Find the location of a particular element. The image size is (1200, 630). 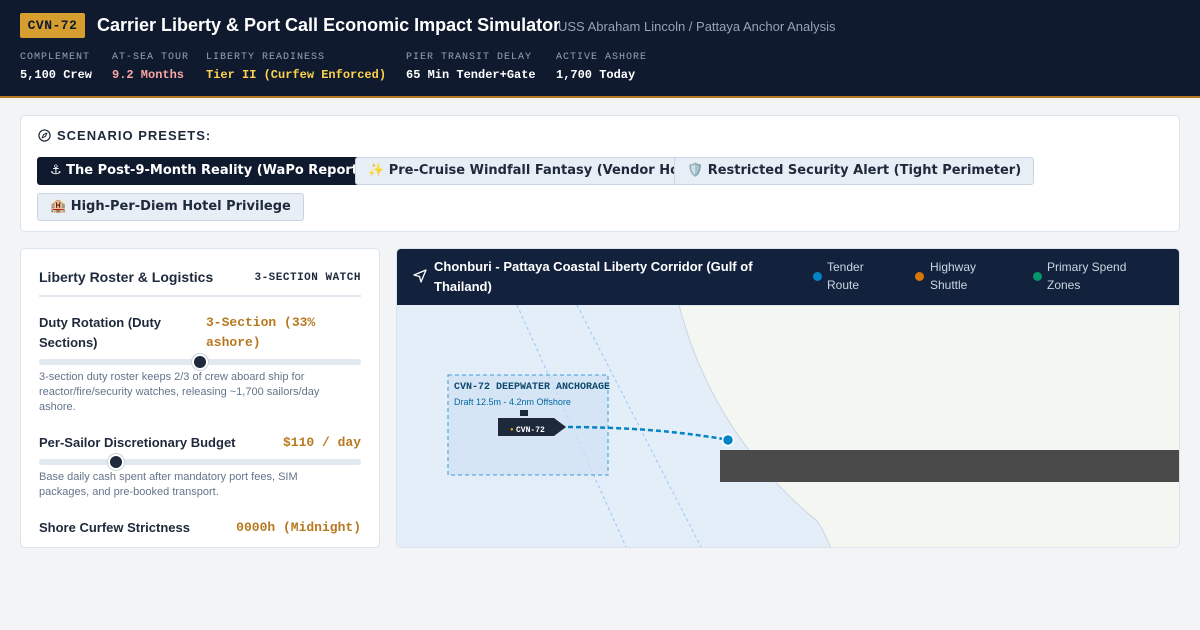

budget-value: $110 / day is located at coordinates (321, 442).